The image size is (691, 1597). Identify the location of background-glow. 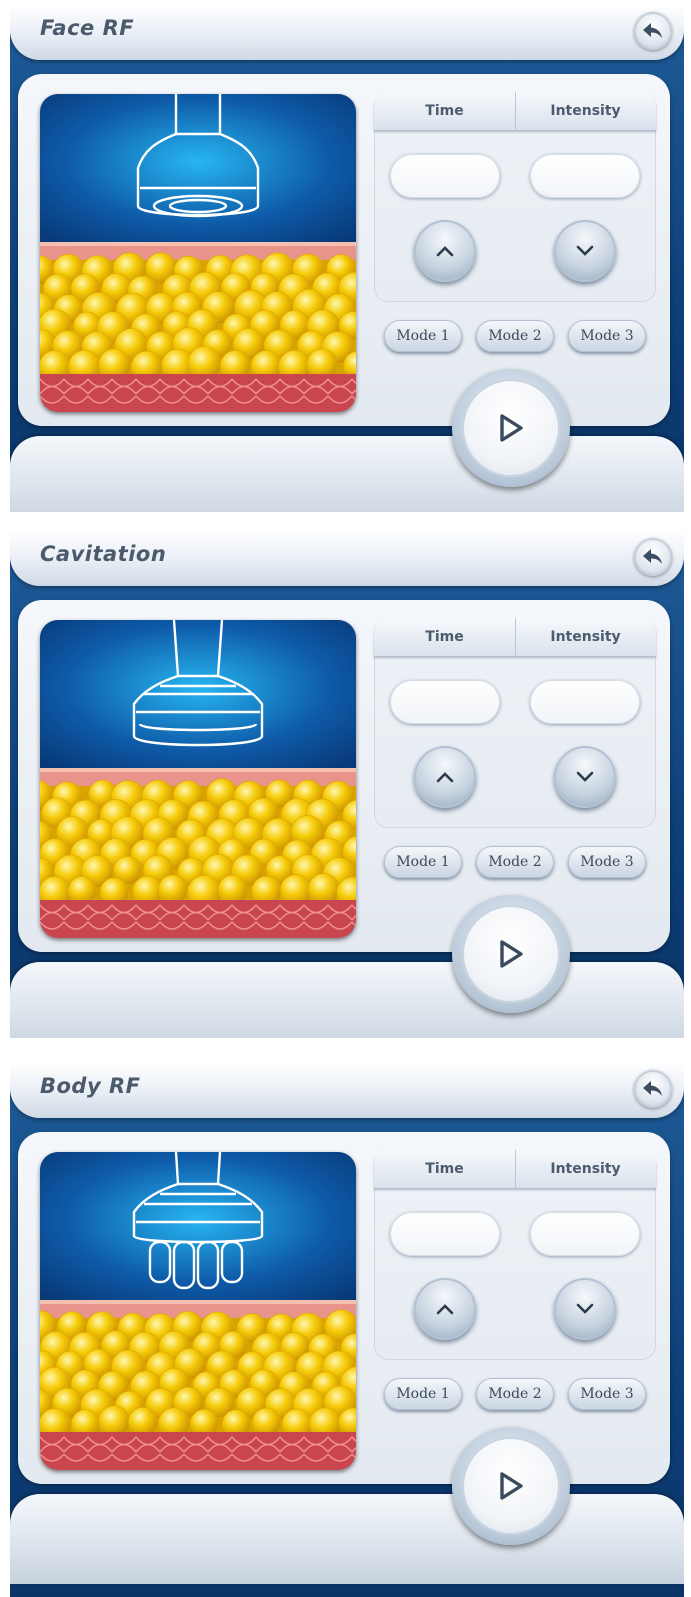
(198, 169).